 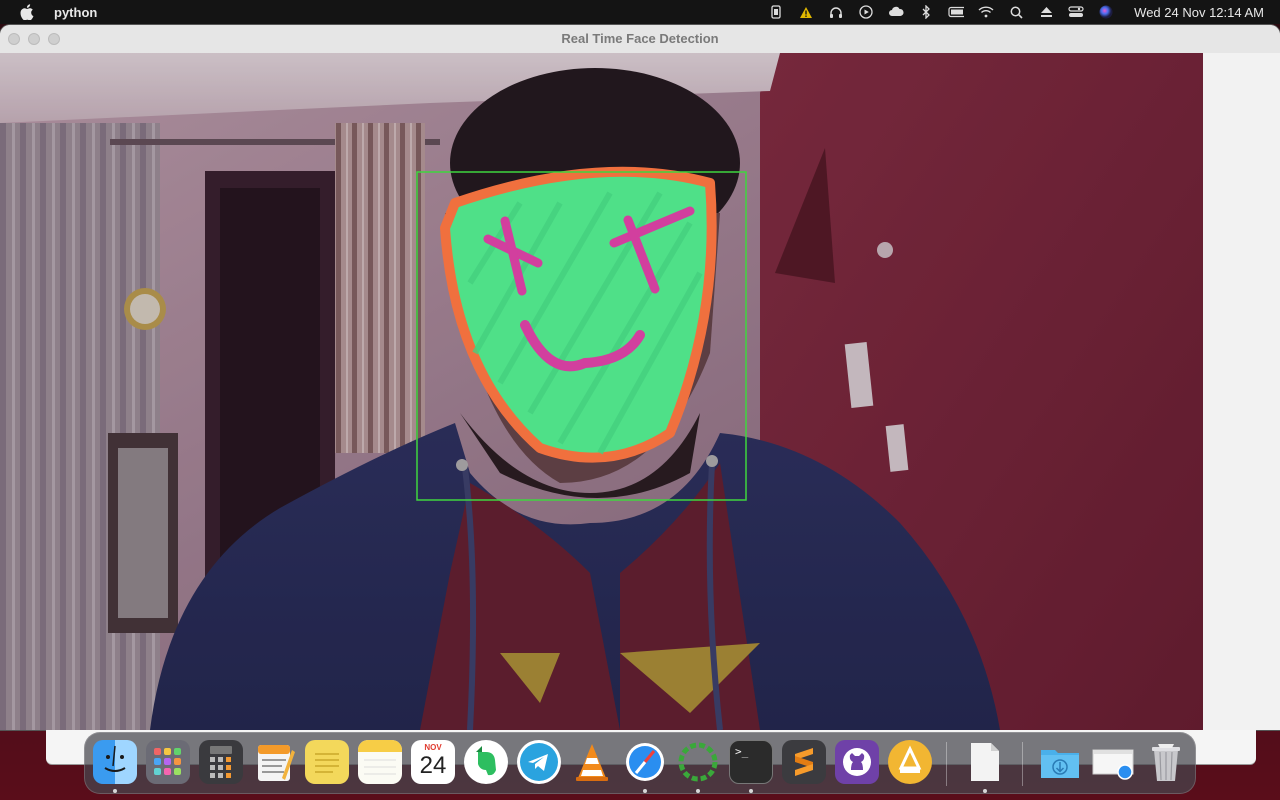 What do you see at coordinates (857, 762) in the screenshot?
I see `github-icon` at bounding box center [857, 762].